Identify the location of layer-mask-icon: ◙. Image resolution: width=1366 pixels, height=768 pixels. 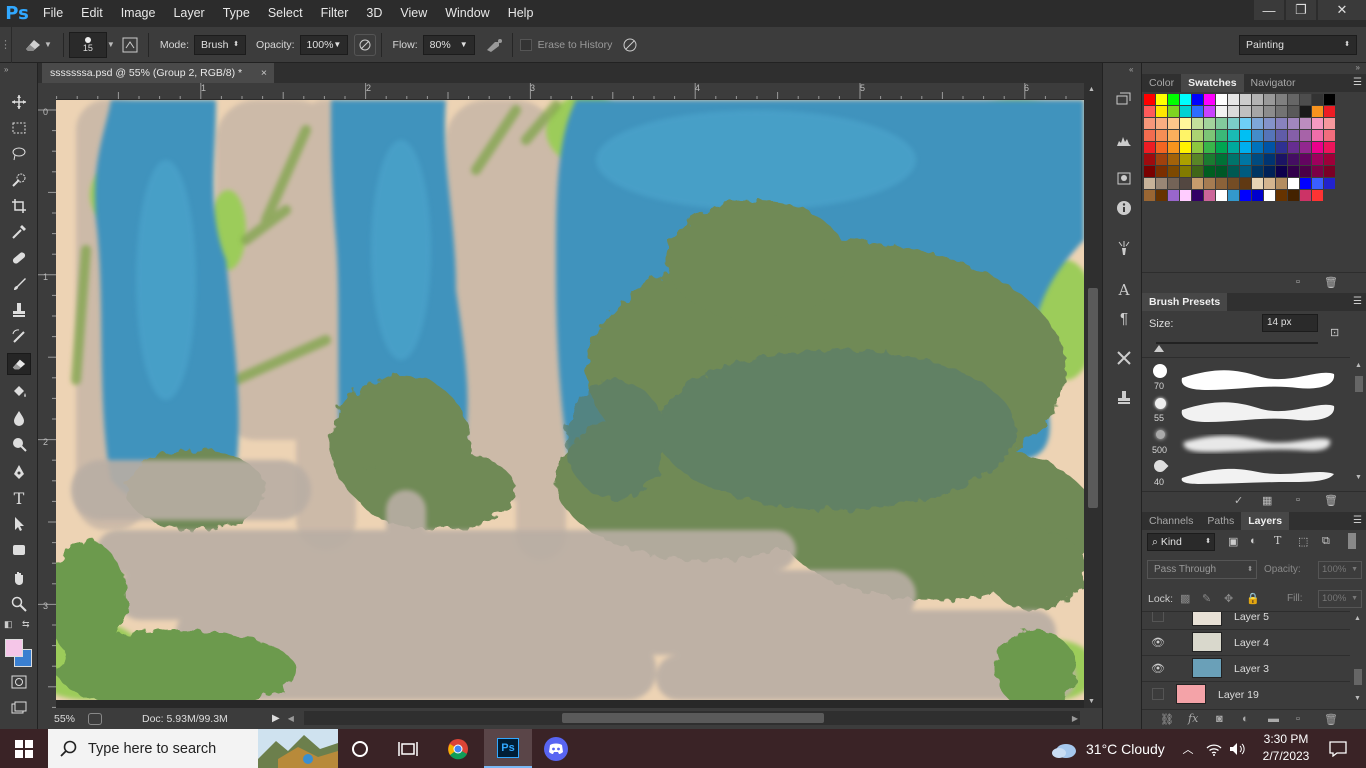
(1219, 719).